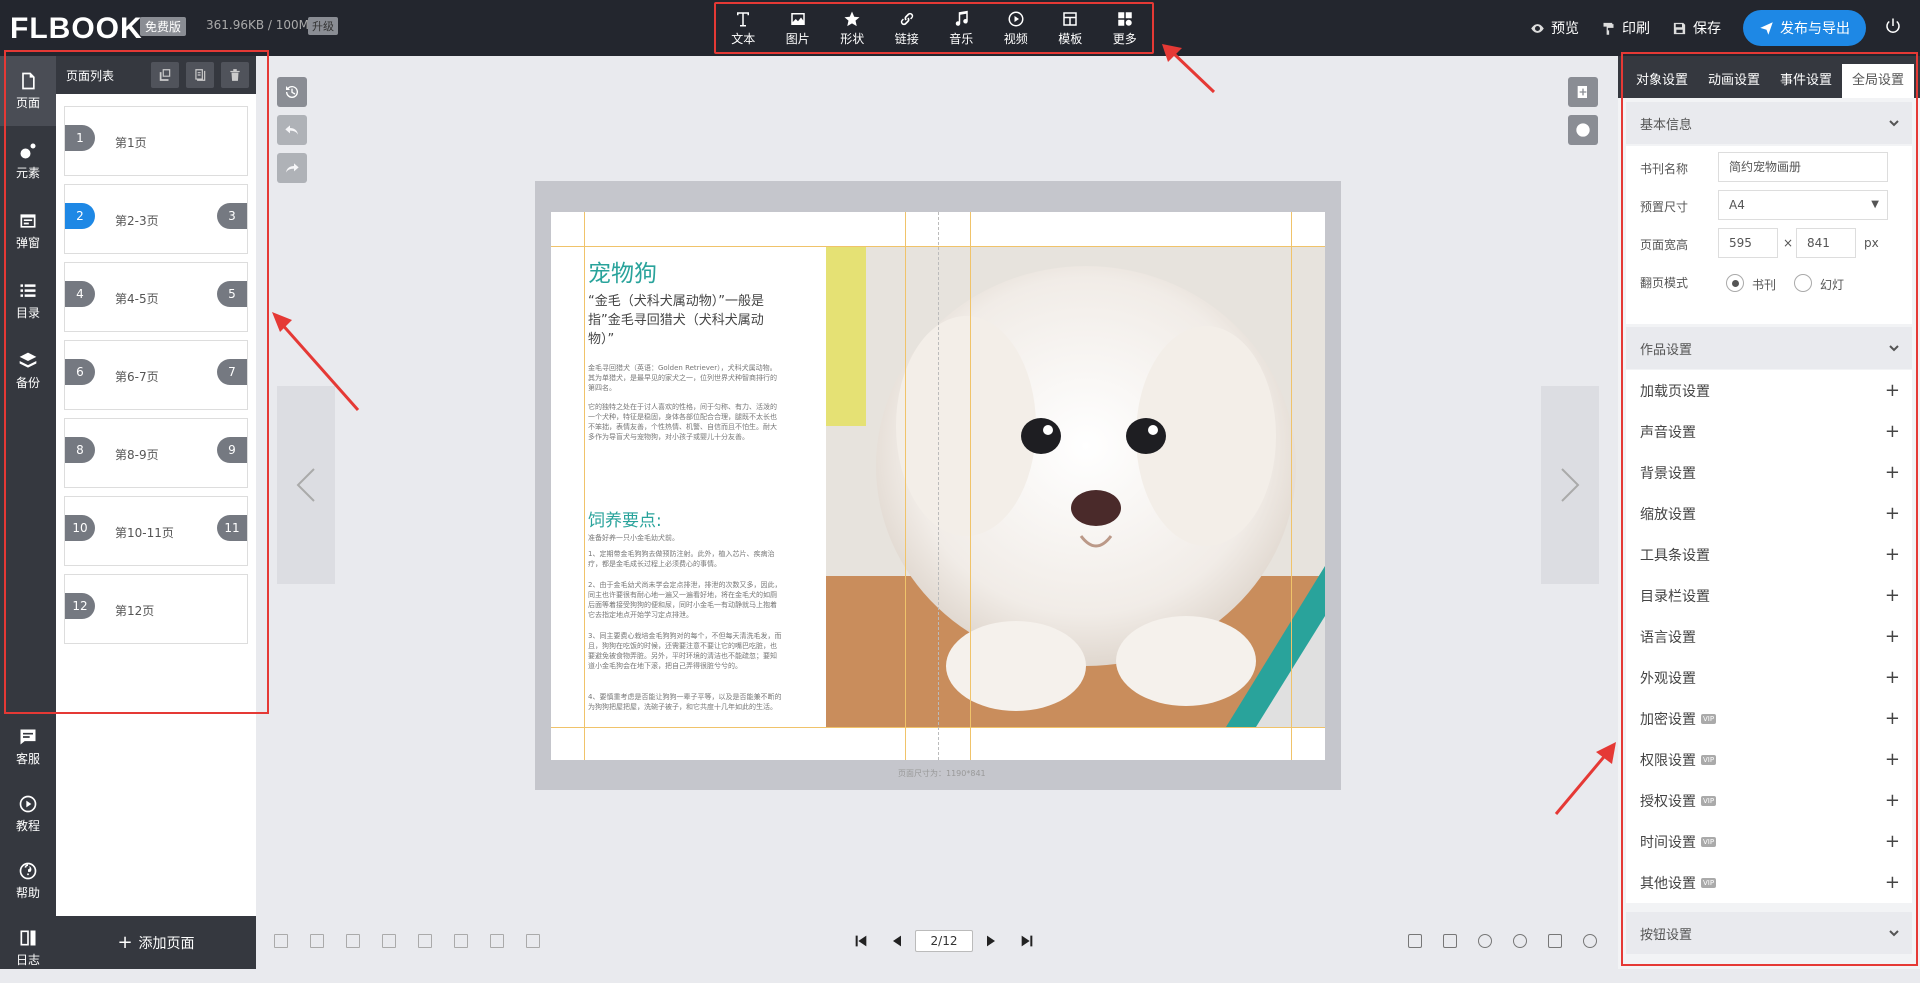  I want to click on page-thumb-2-3: 2 第2-3页 3, so click(156, 219).